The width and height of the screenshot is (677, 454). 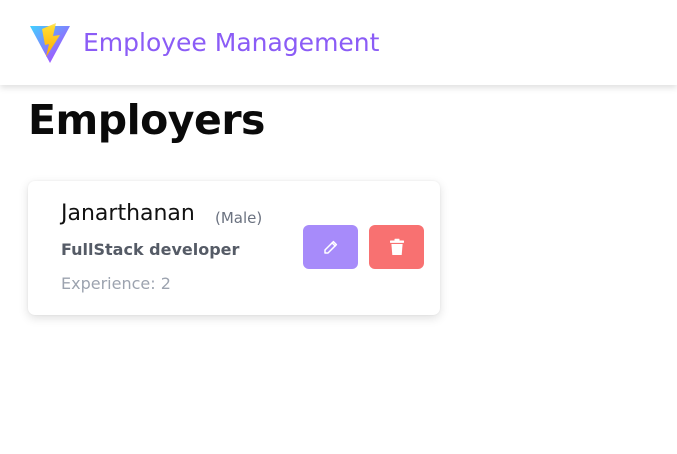 What do you see at coordinates (128, 213) in the screenshot?
I see `employee-name: Janarthanan` at bounding box center [128, 213].